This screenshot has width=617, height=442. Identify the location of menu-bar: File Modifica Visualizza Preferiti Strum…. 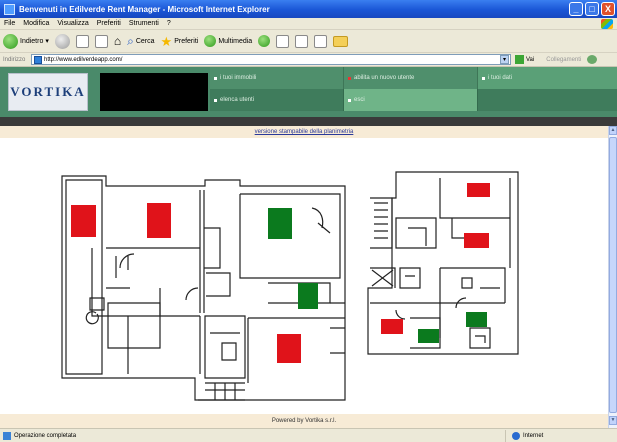
(308, 24).